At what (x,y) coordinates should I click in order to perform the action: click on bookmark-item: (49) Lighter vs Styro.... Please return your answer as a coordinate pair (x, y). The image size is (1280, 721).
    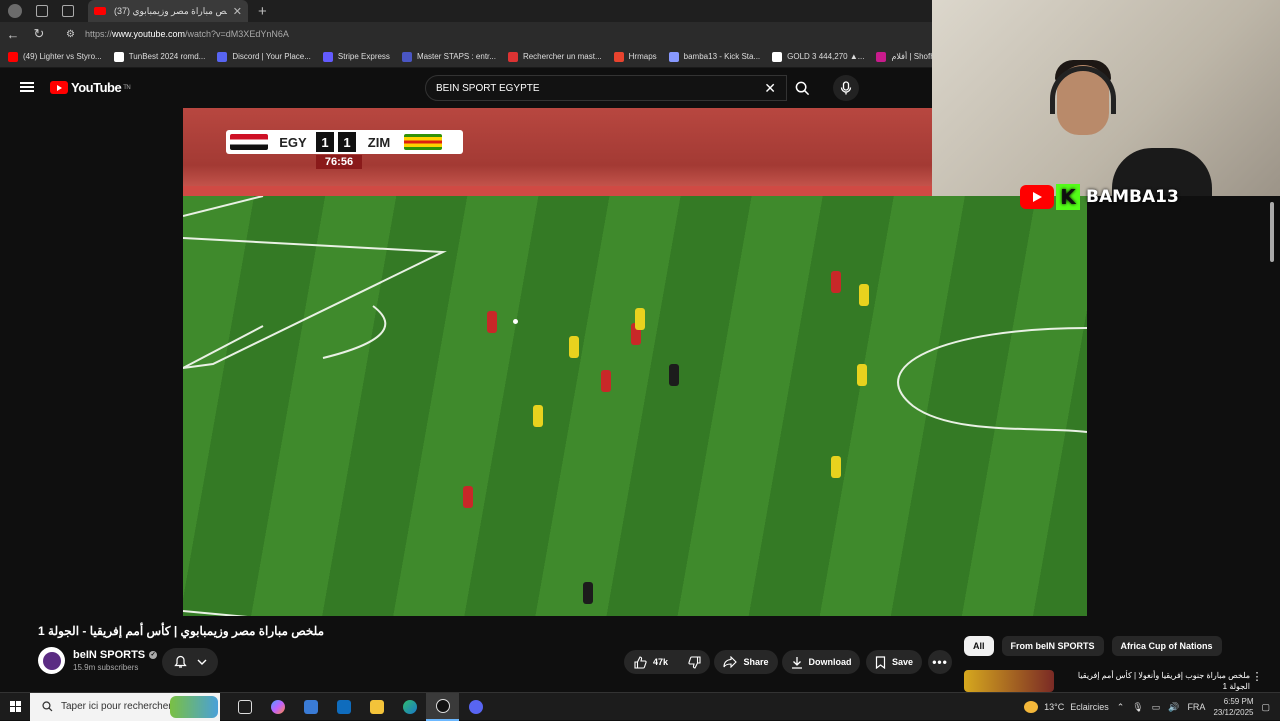
    Looking at the image, I should click on (55, 56).